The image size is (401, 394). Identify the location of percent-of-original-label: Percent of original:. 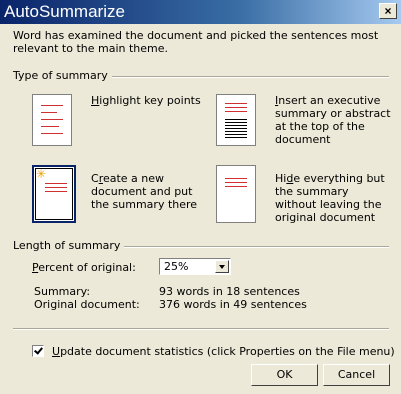
(84, 267).